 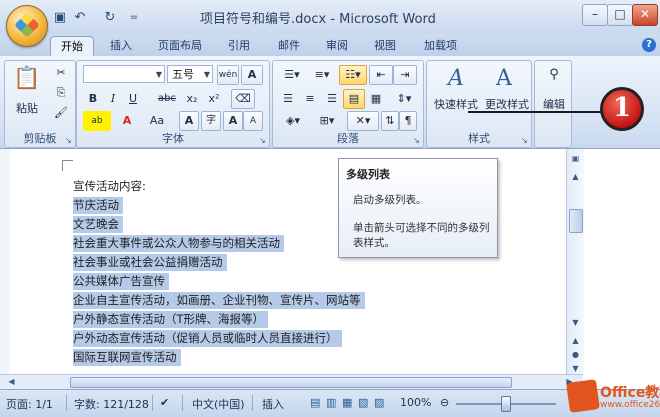 What do you see at coordinates (97, 121) in the screenshot?
I see `highlight-button: ab` at bounding box center [97, 121].